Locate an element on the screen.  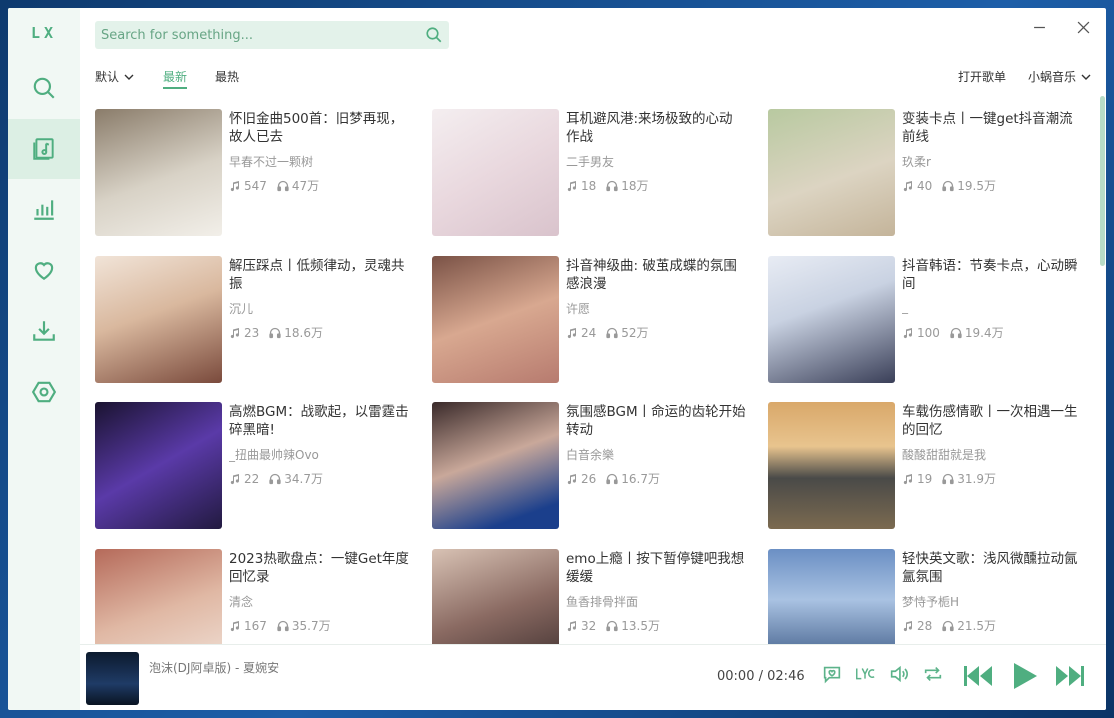
playlist-card: 耳机避风港:来场极致的心动作战 二手男友 18 18万 is located at coordinates (592, 173).